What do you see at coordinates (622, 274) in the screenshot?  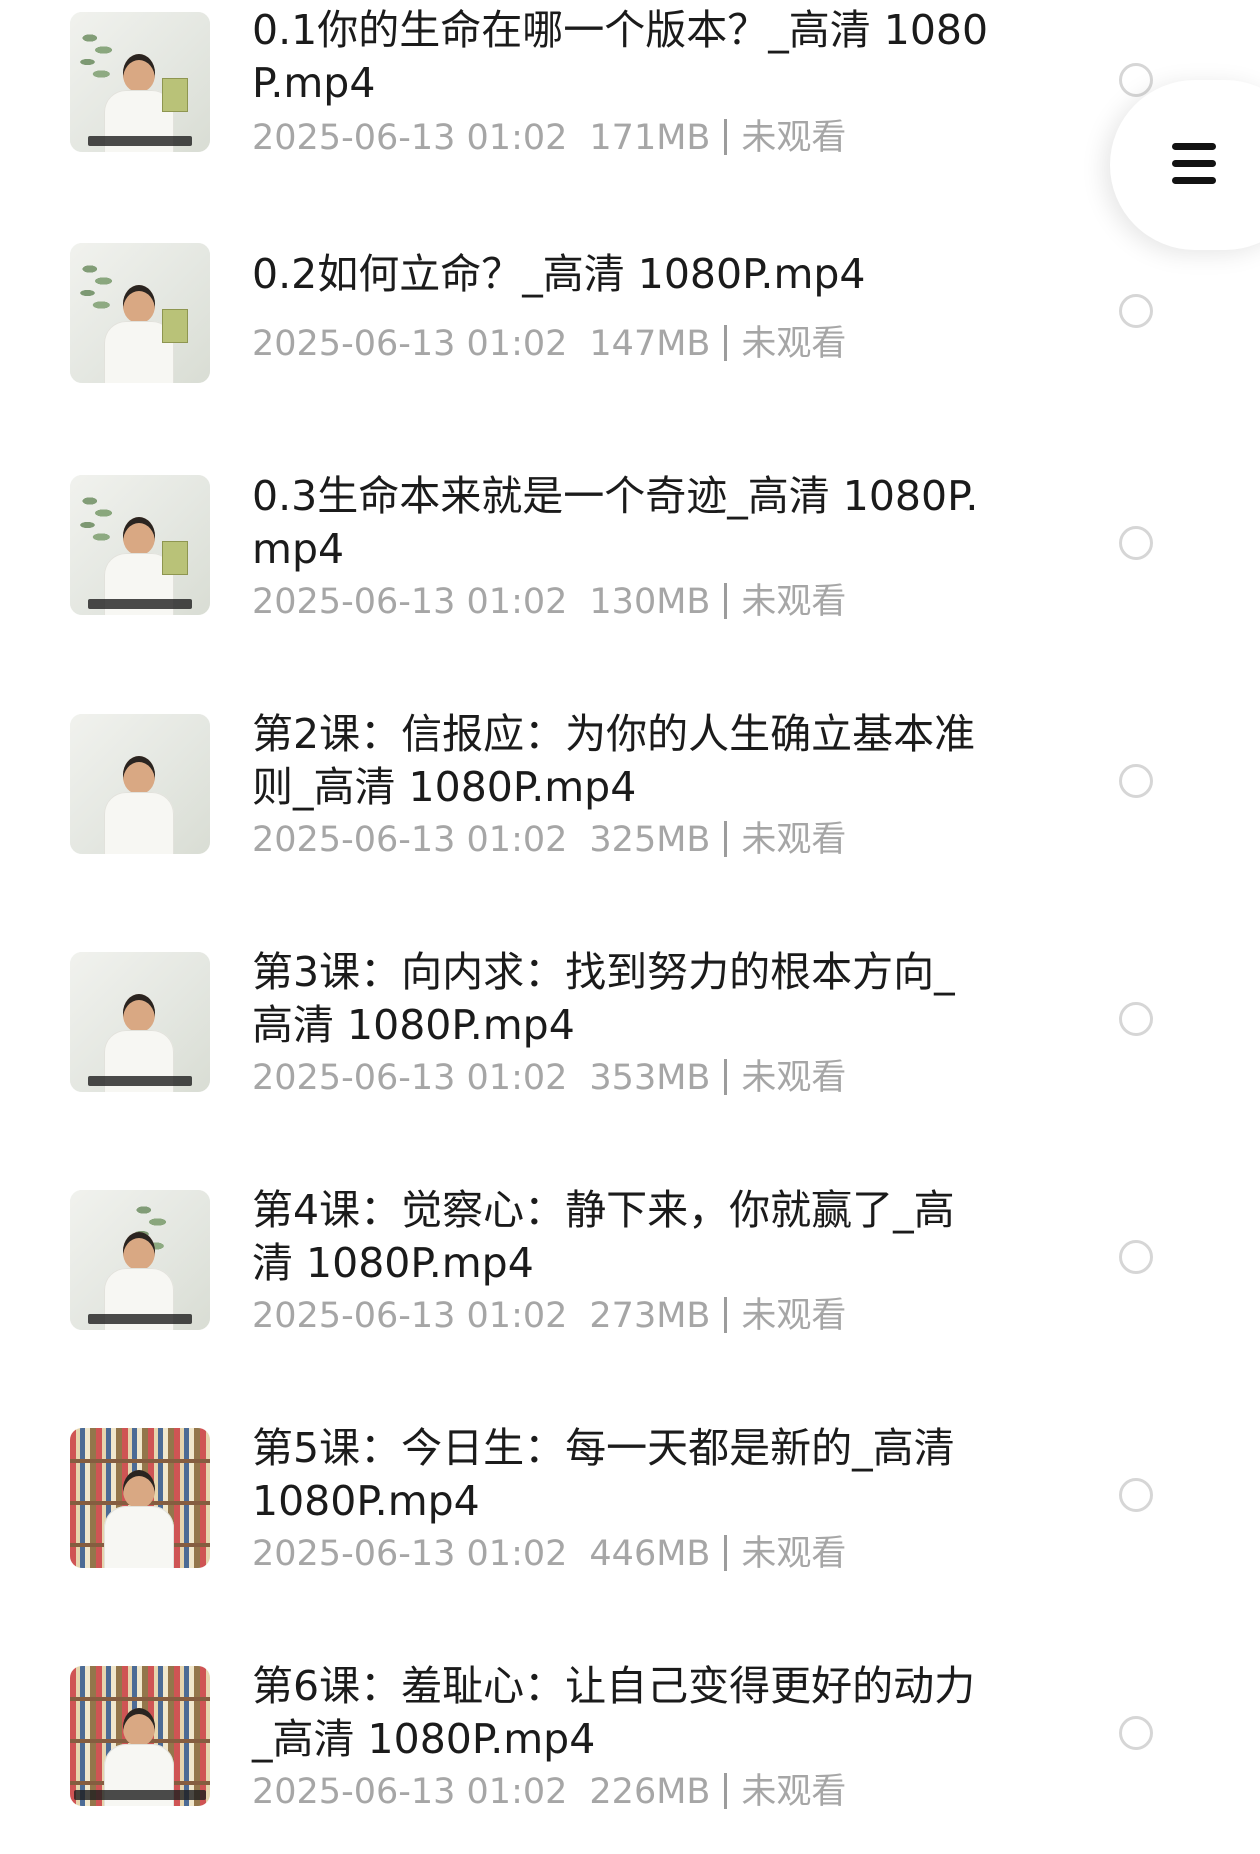 I see `file-title: 0.2如何立命？_高清 1080P.mp4` at bounding box center [622, 274].